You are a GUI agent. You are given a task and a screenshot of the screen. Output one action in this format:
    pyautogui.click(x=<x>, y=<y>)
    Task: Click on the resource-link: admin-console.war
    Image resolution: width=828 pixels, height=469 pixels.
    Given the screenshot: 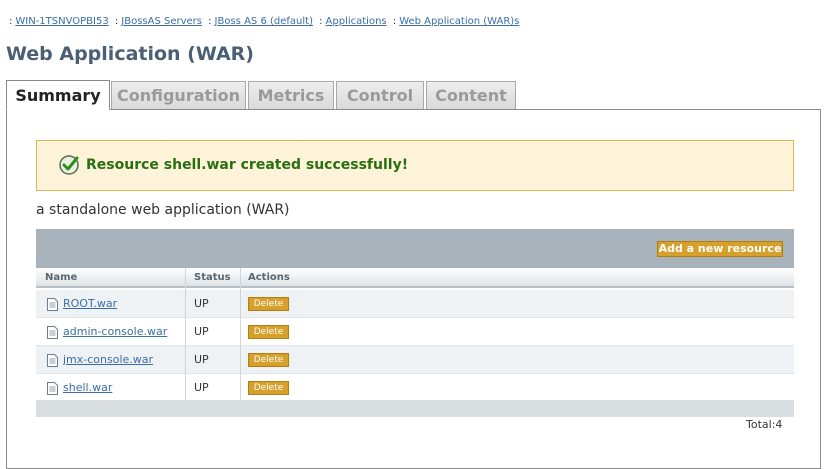 What is the action you would take?
    pyautogui.click(x=115, y=331)
    